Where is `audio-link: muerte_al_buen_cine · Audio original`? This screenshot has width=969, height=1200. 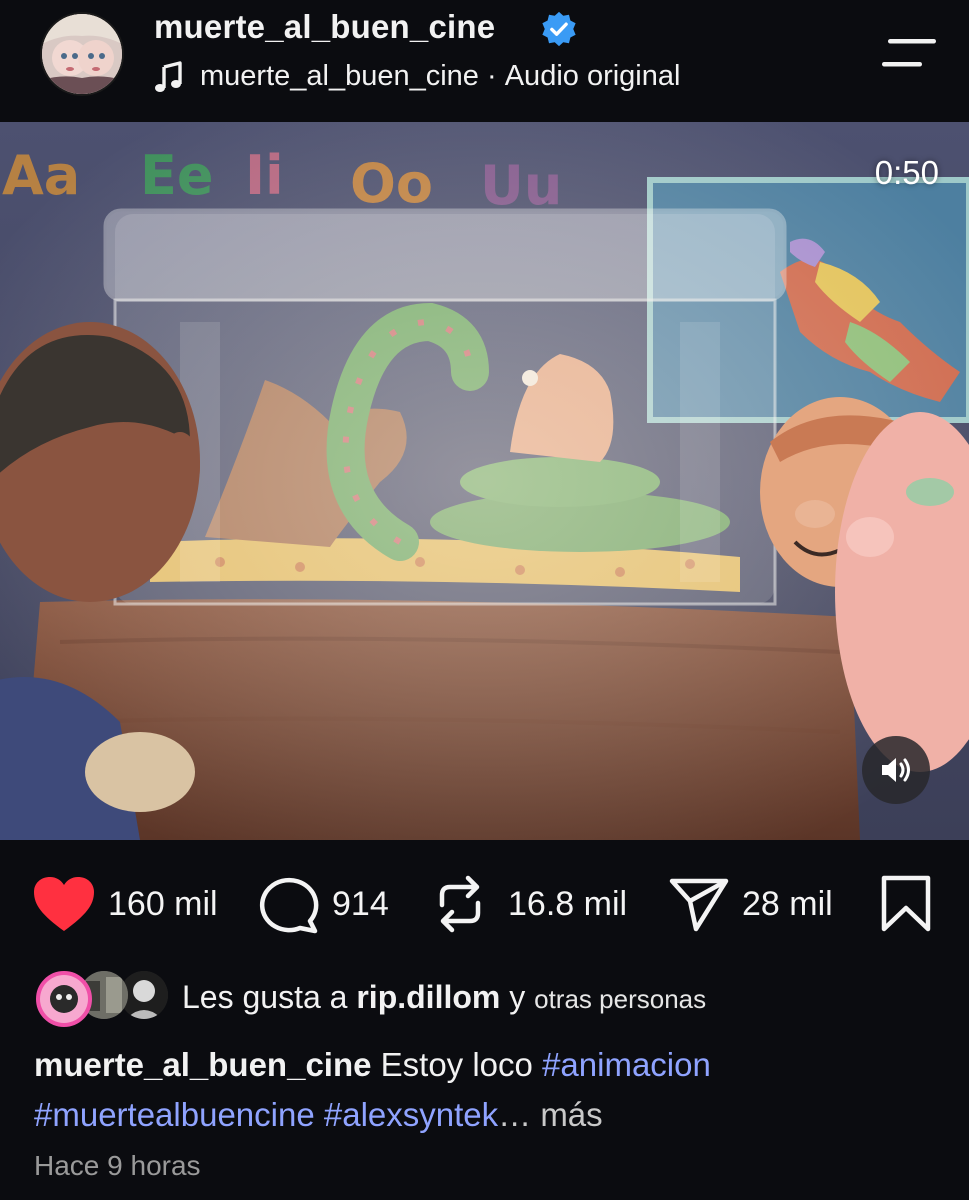
audio-link: muerte_al_buen_cine · Audio original is located at coordinates (417, 76).